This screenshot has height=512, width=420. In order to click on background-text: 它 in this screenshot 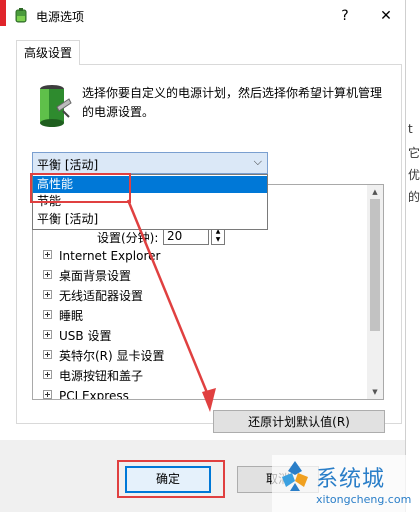, I will do `click(414, 153)`.